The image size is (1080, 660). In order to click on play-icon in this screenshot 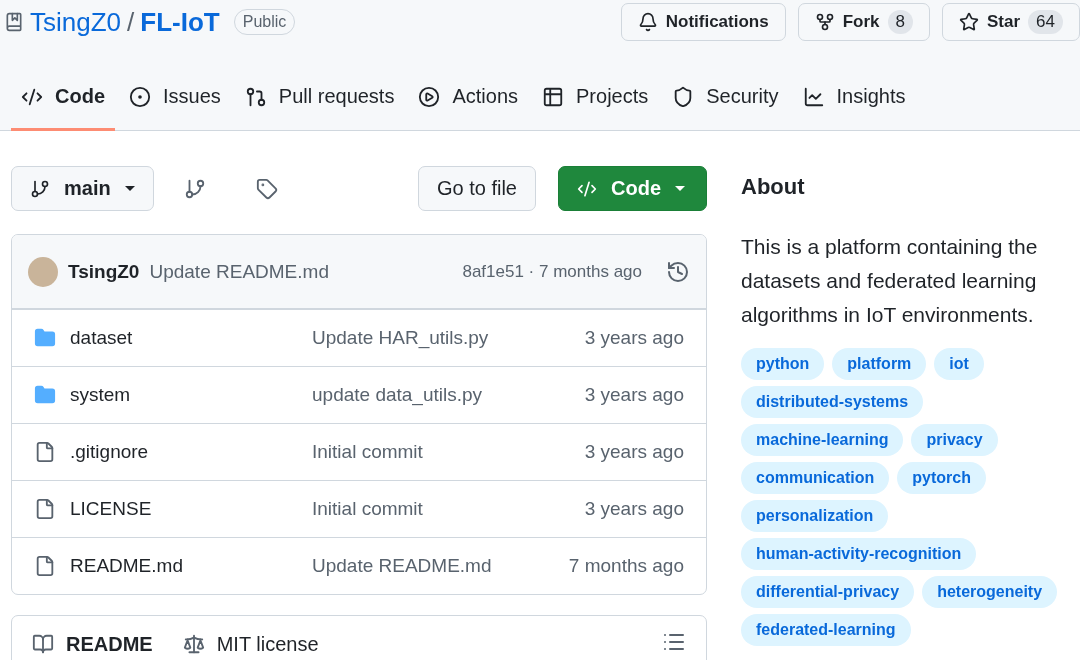, I will do `click(429, 96)`.